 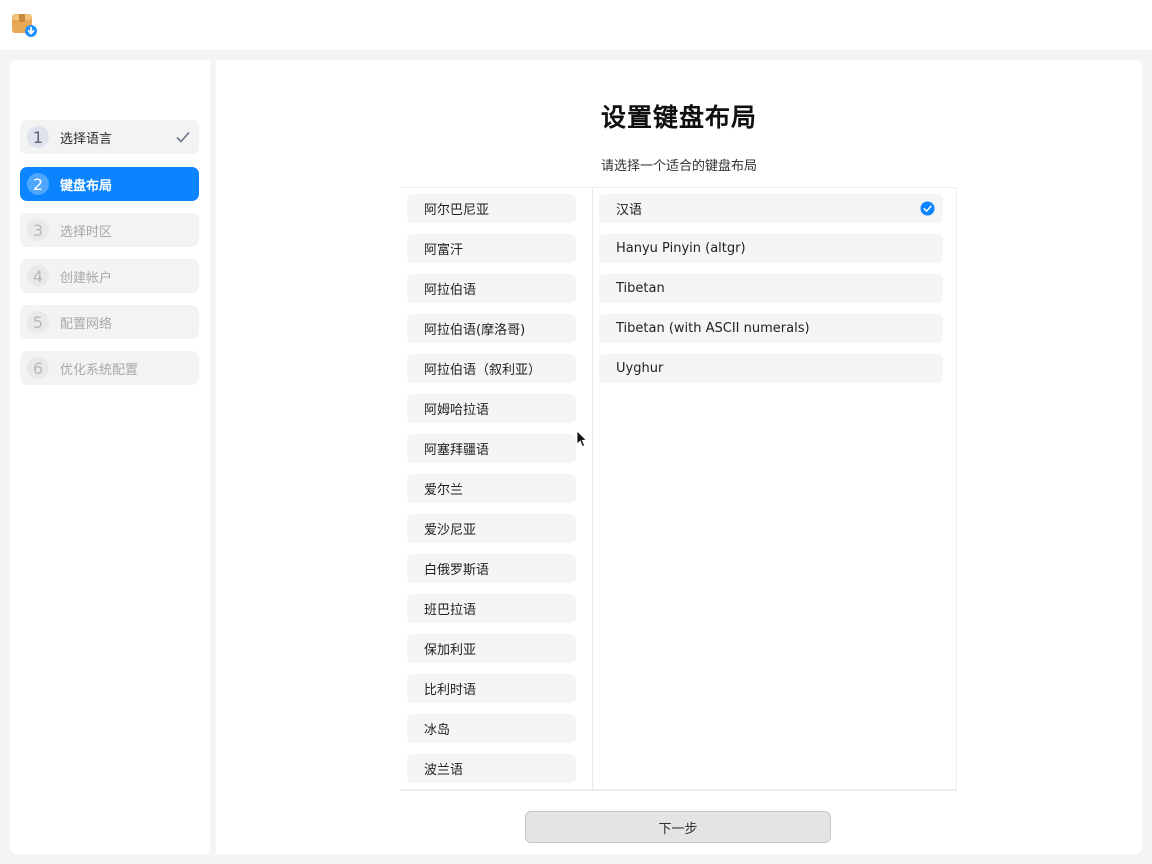 What do you see at coordinates (38, 184) in the screenshot?
I see `step-number: 2` at bounding box center [38, 184].